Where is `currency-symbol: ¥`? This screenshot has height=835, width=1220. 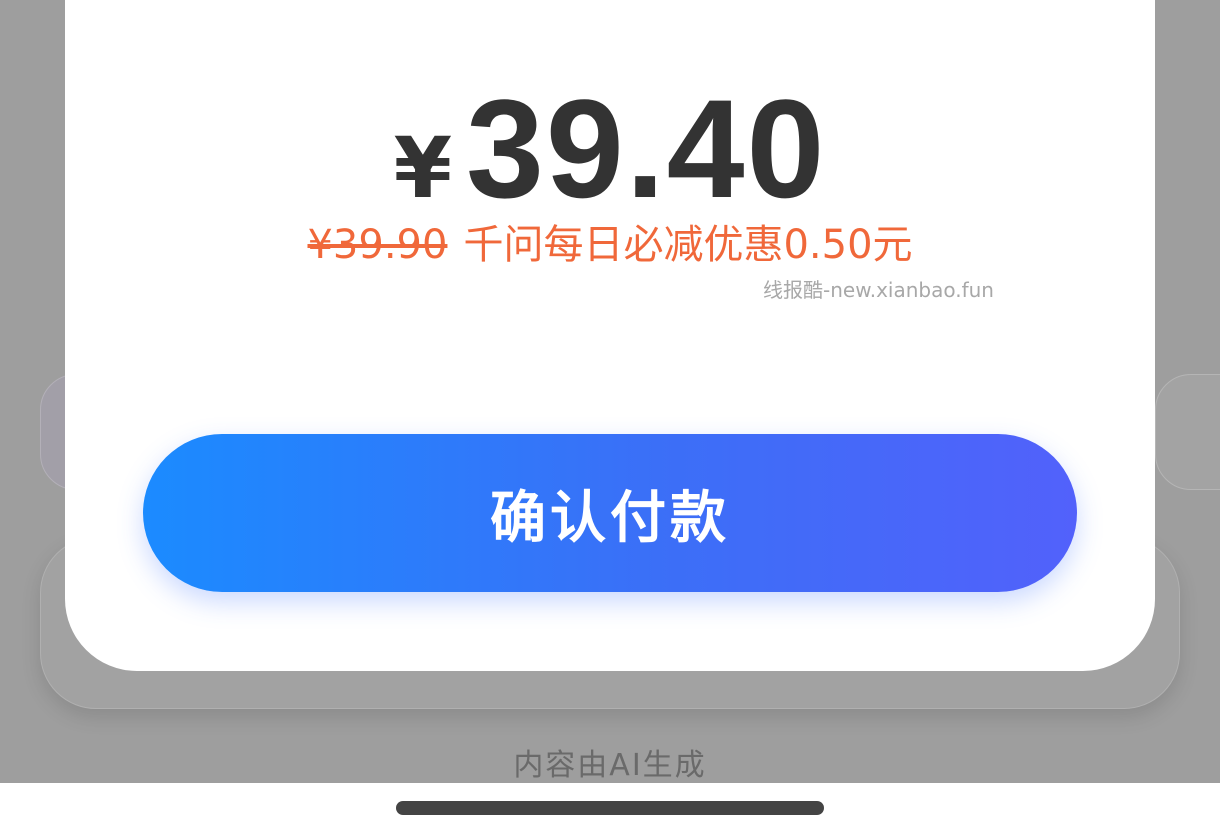 currency-symbol: ¥ is located at coordinates (423, 168).